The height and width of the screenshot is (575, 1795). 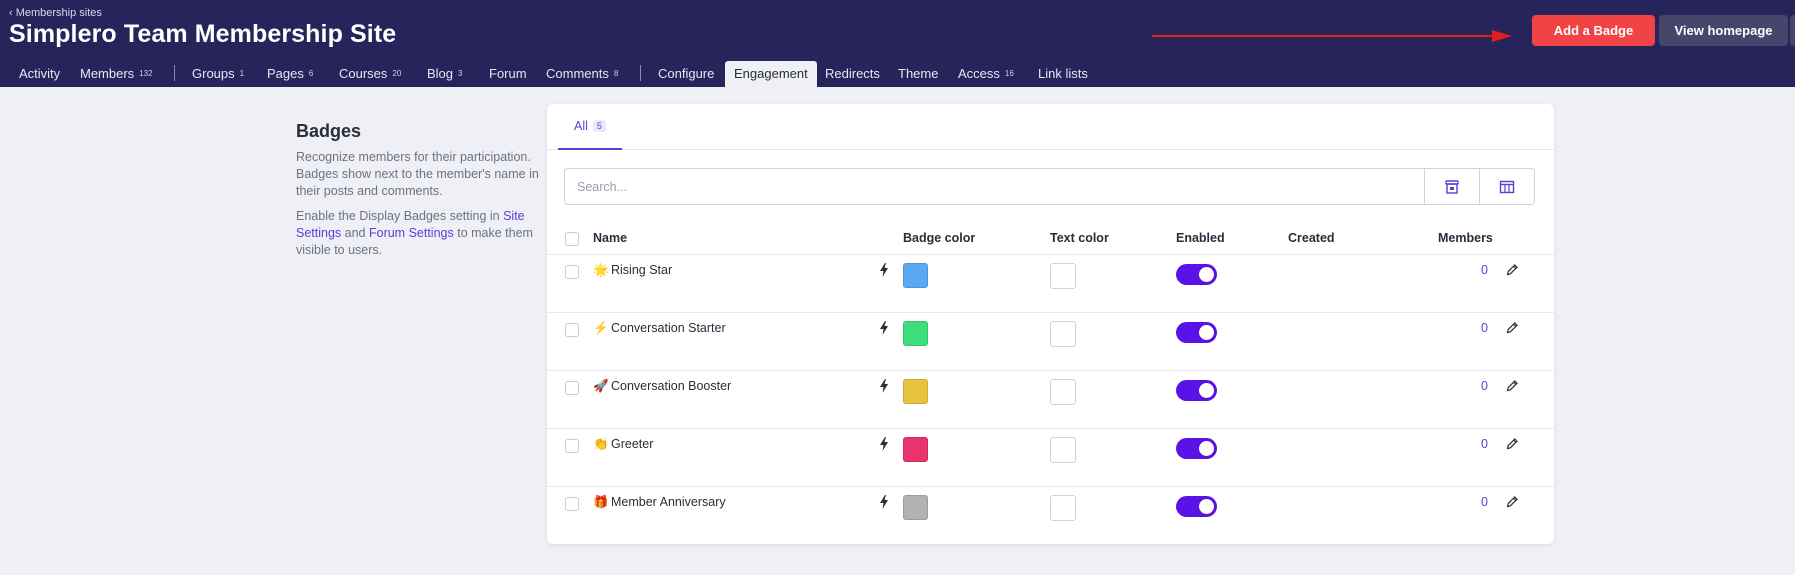 What do you see at coordinates (659, 502) in the screenshot?
I see `badge-name: 🎁 Member Anniversary` at bounding box center [659, 502].